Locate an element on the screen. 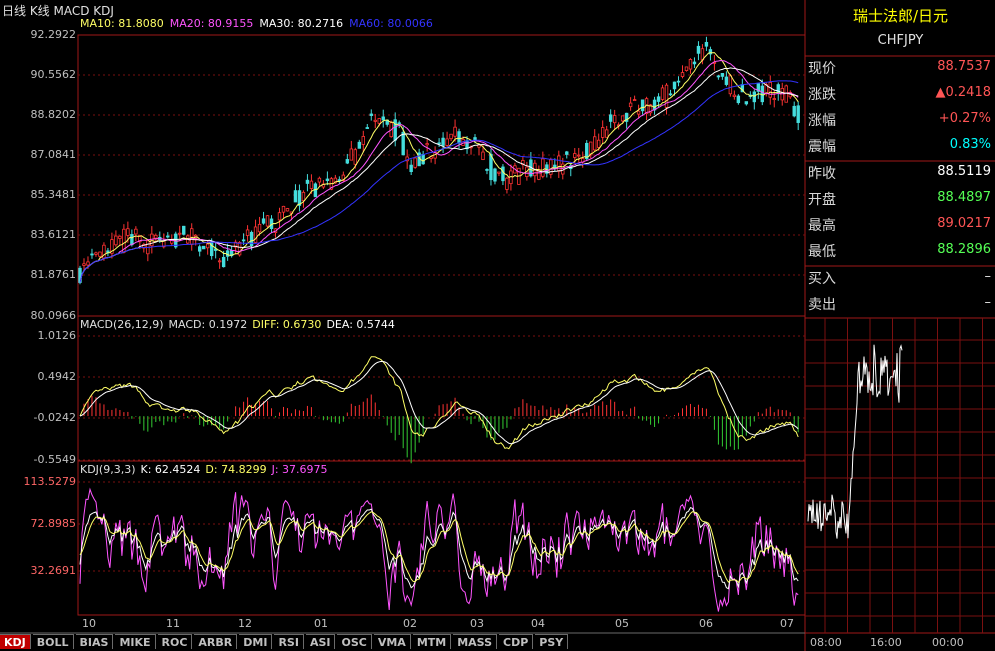 The image size is (995, 651). quote-label: 买入 is located at coordinates (822, 279).